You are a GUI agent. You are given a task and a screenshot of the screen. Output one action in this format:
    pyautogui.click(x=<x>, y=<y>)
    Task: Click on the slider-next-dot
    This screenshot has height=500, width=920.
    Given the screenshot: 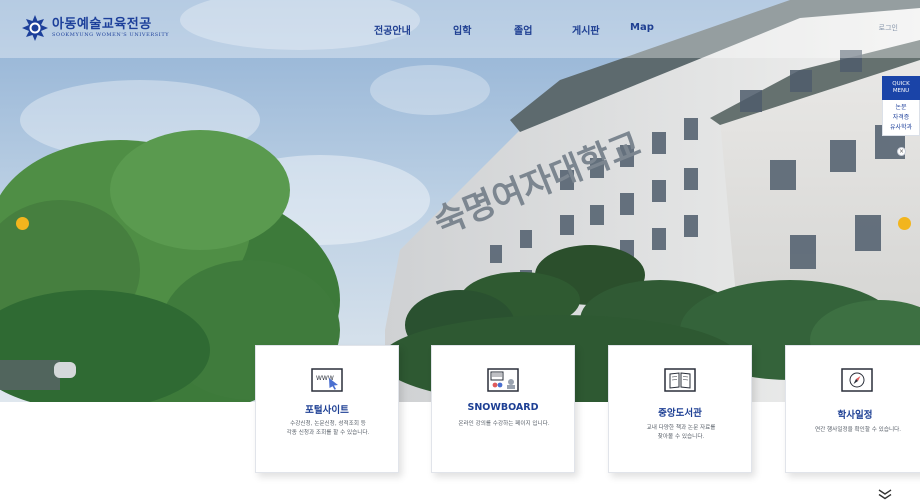 What is the action you would take?
    pyautogui.click(x=904, y=223)
    